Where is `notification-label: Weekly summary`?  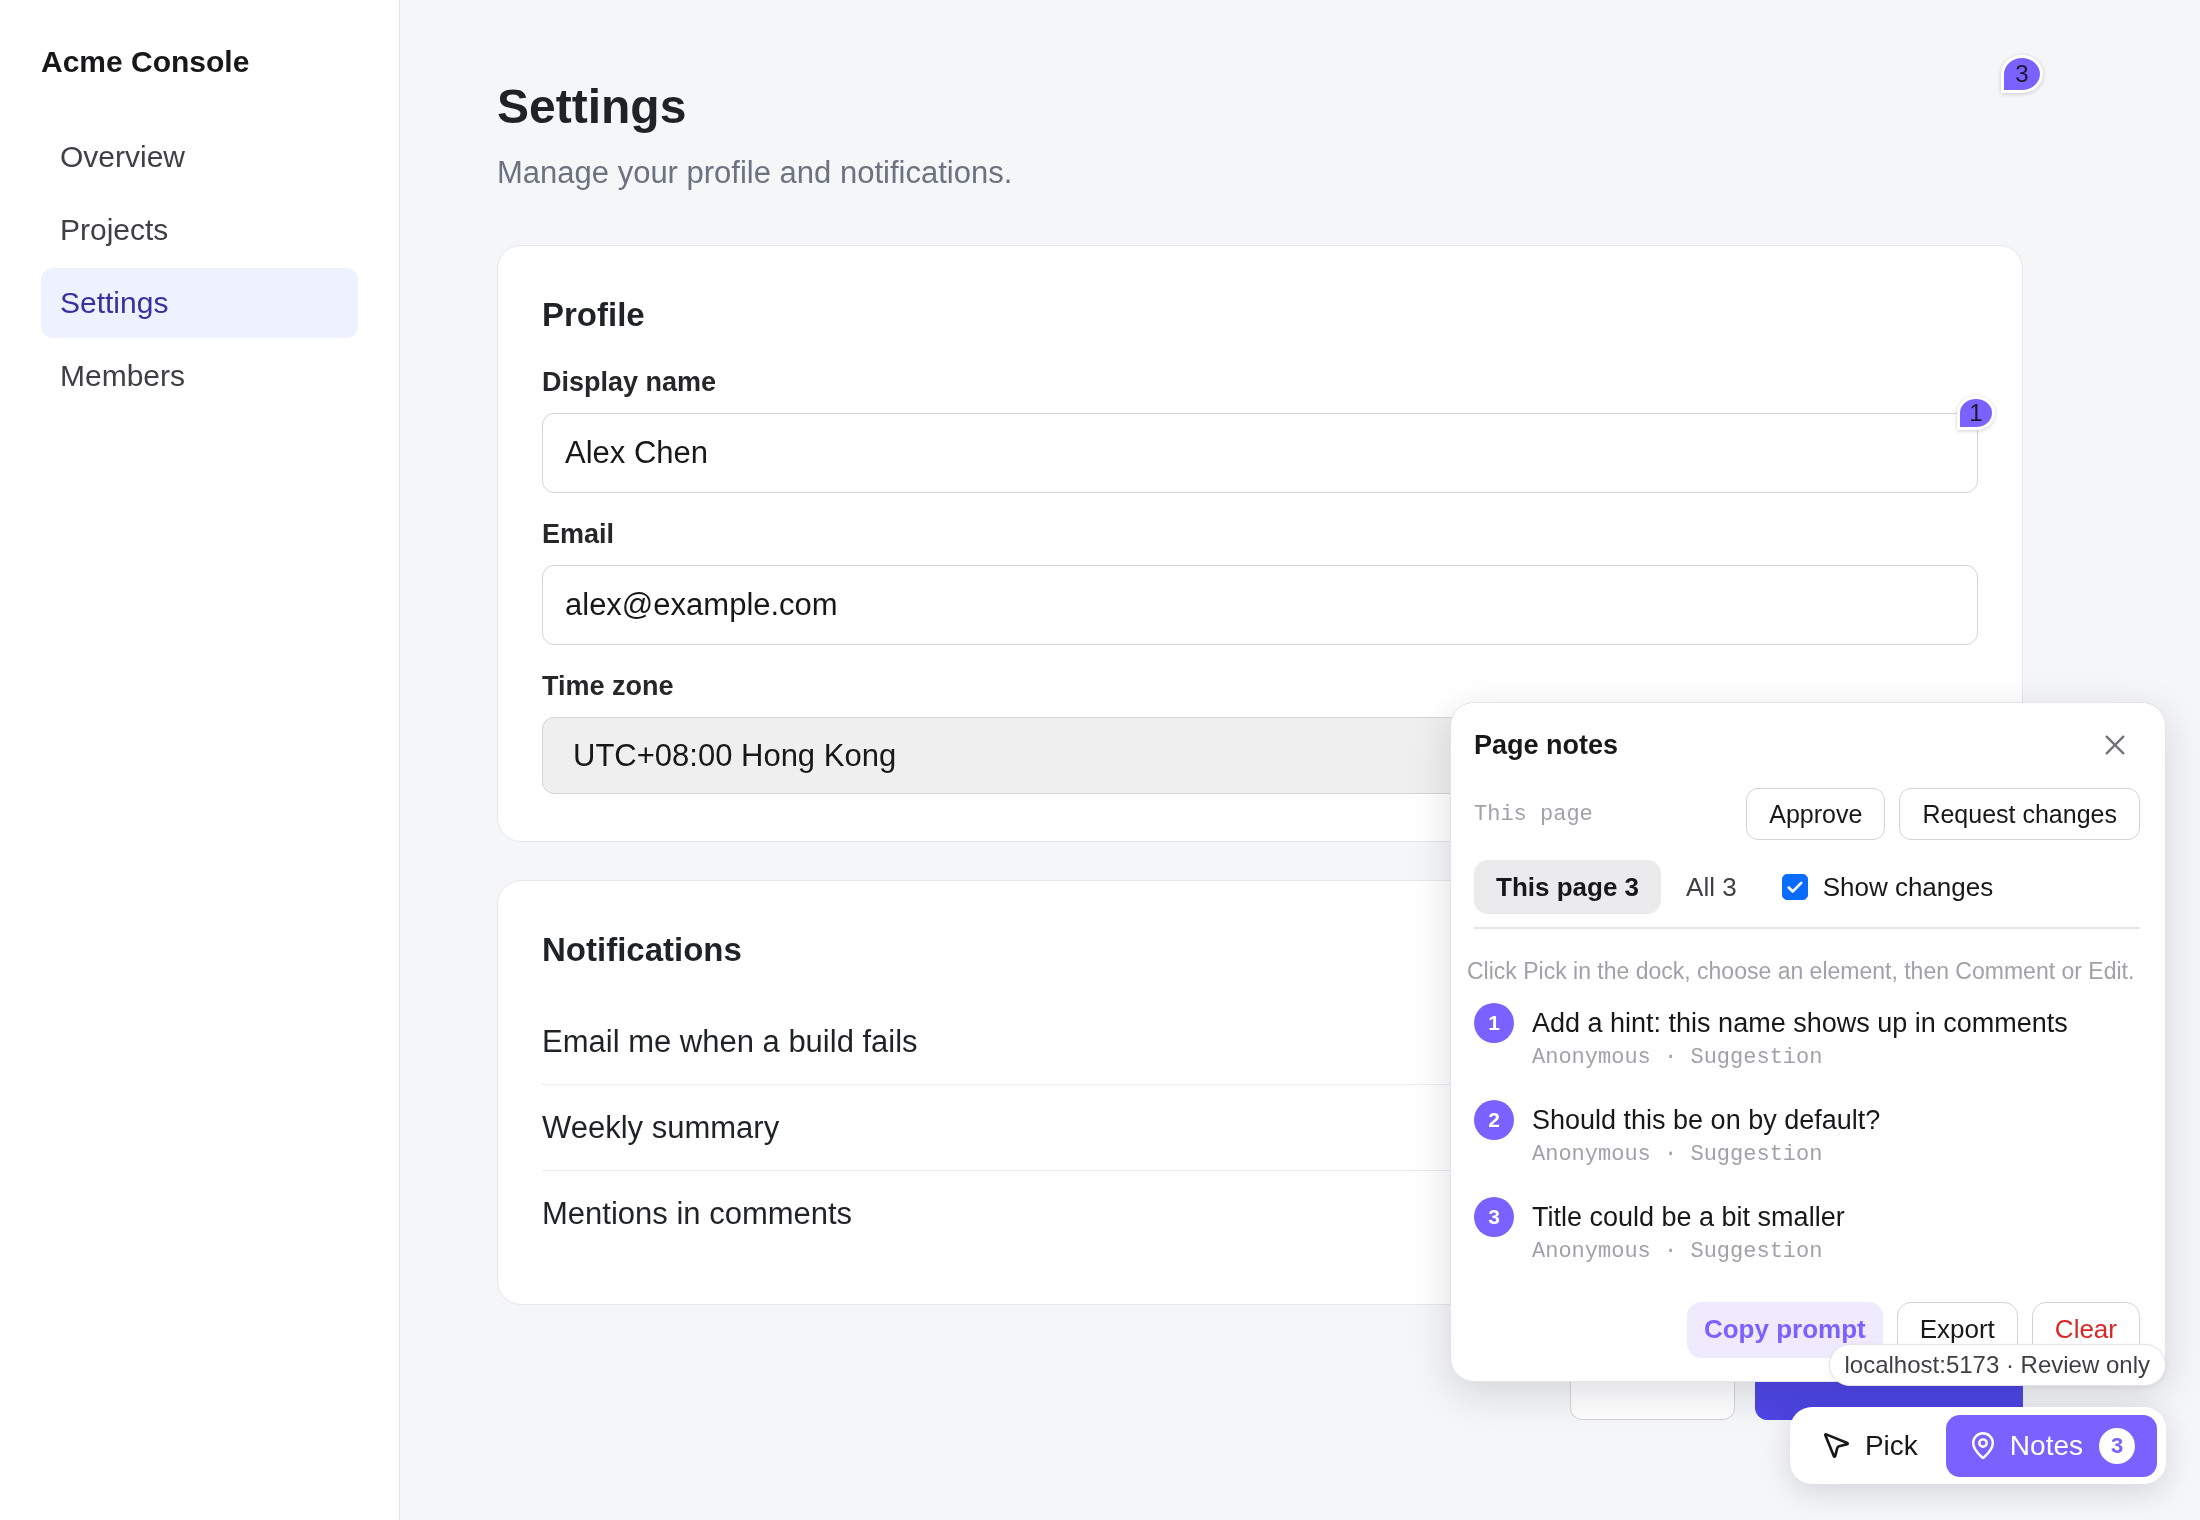 notification-label: Weekly summary is located at coordinates (661, 1127).